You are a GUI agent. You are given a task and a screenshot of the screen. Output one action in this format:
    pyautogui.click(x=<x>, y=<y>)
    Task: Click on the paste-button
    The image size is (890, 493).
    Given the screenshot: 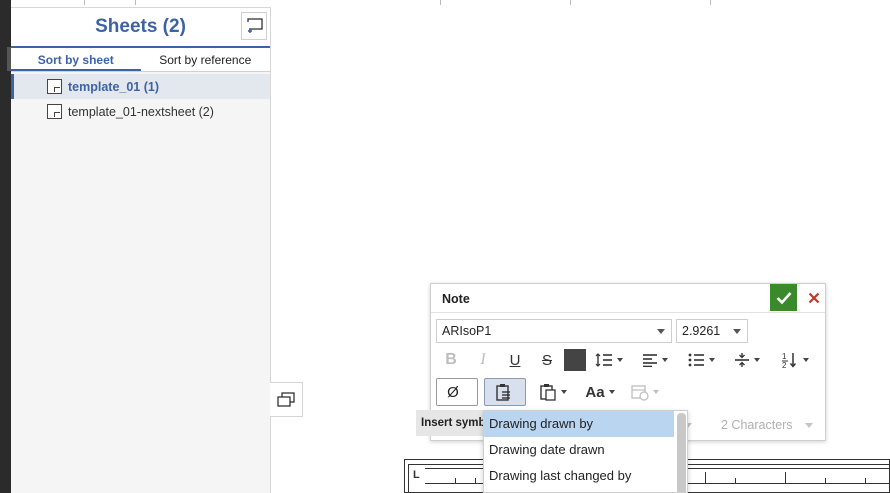 What is the action you would take?
    pyautogui.click(x=553, y=392)
    